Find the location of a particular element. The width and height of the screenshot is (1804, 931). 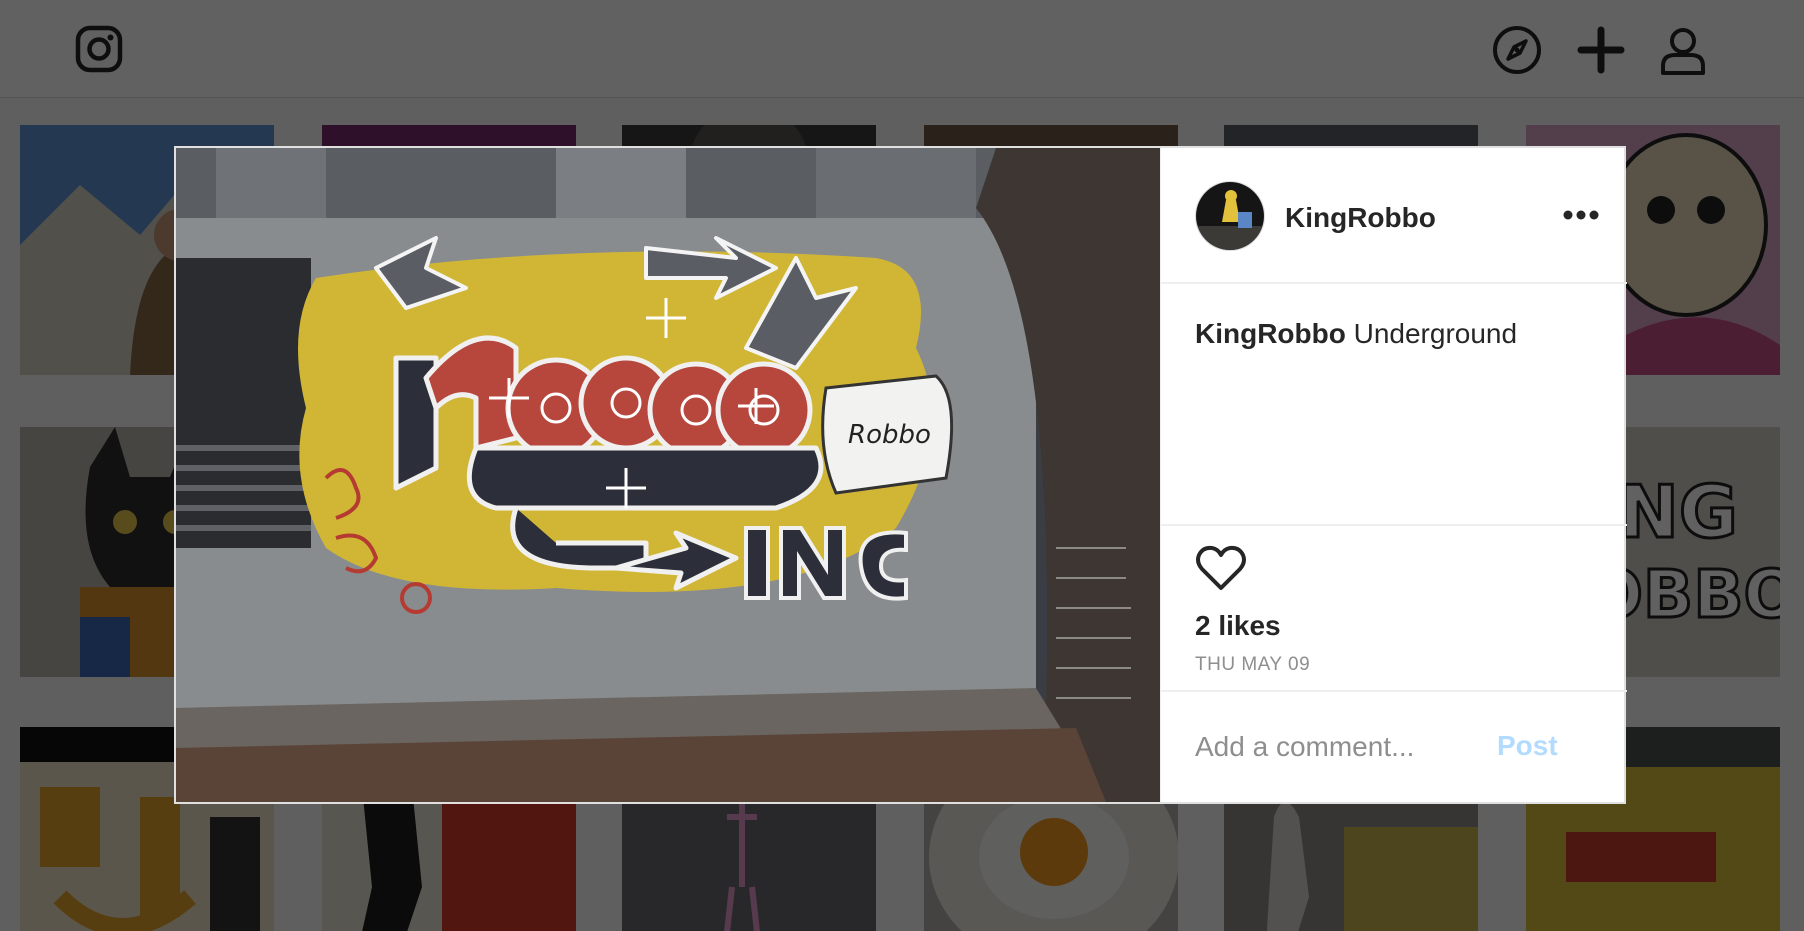

svg-text: Robbo is located at coordinates (889, 435).